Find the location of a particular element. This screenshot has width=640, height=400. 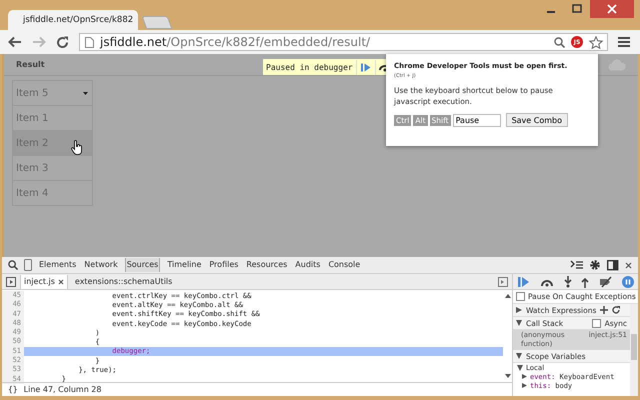

file-tab: inject.js is located at coordinates (44, 281).